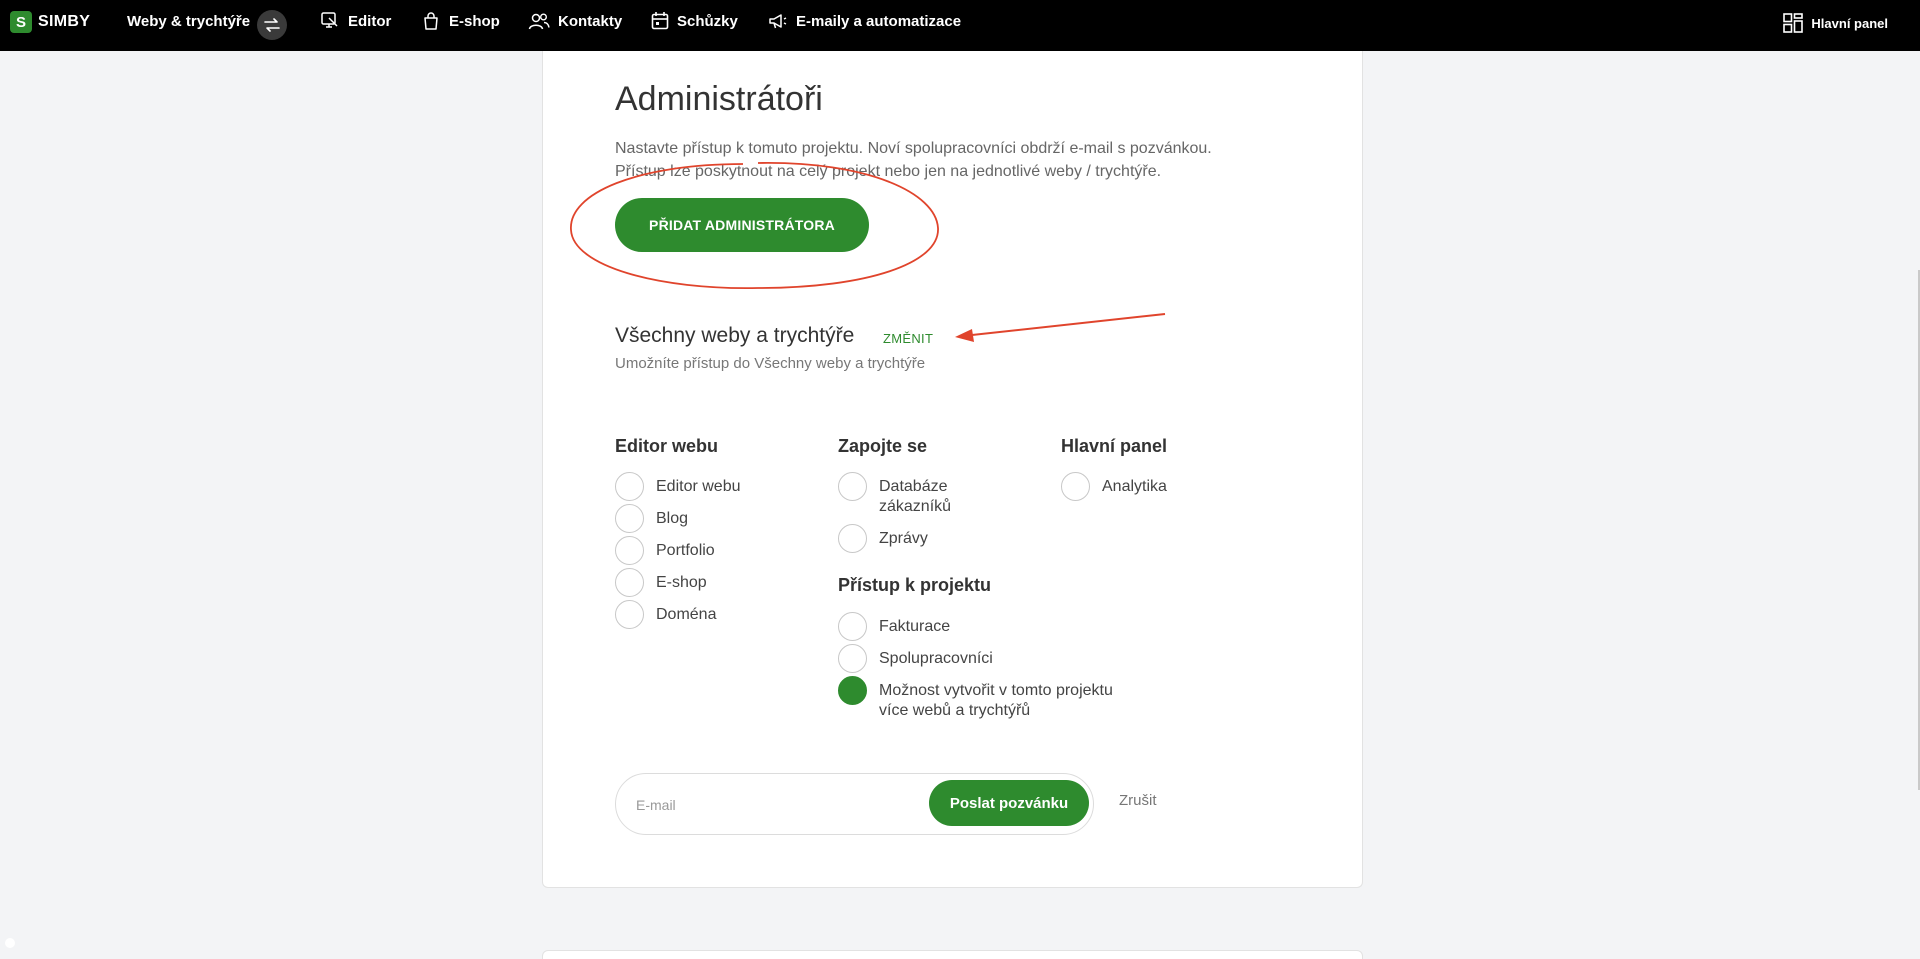 This screenshot has width=1920, height=959. What do you see at coordinates (629, 582) in the screenshot?
I see `radio-eshop` at bounding box center [629, 582].